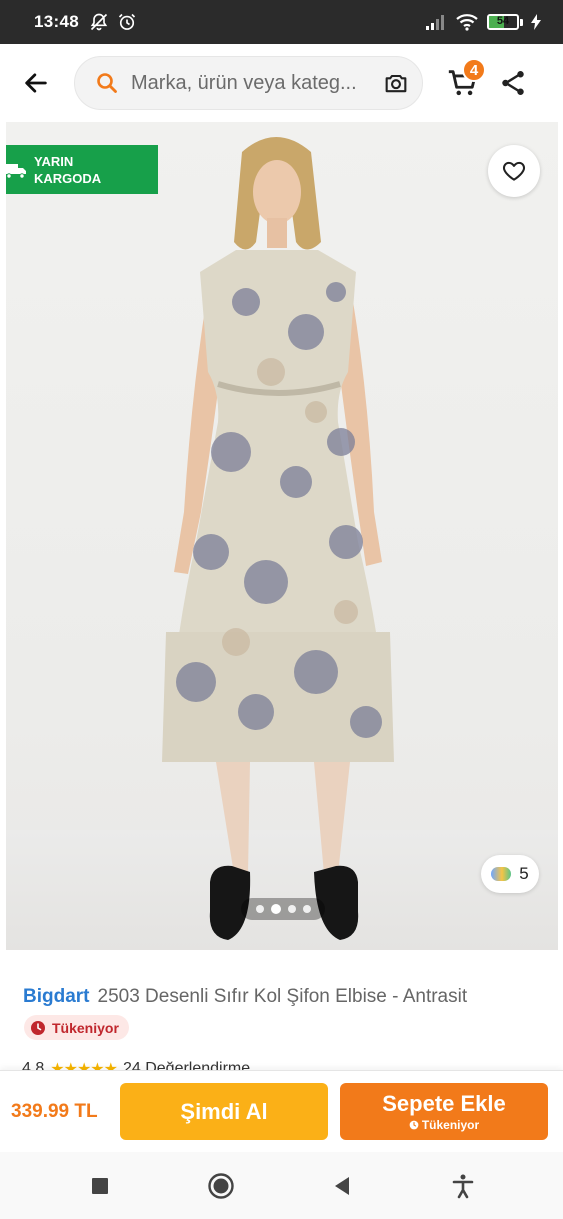  I want to click on back-nav-icon, so click(341, 1185).